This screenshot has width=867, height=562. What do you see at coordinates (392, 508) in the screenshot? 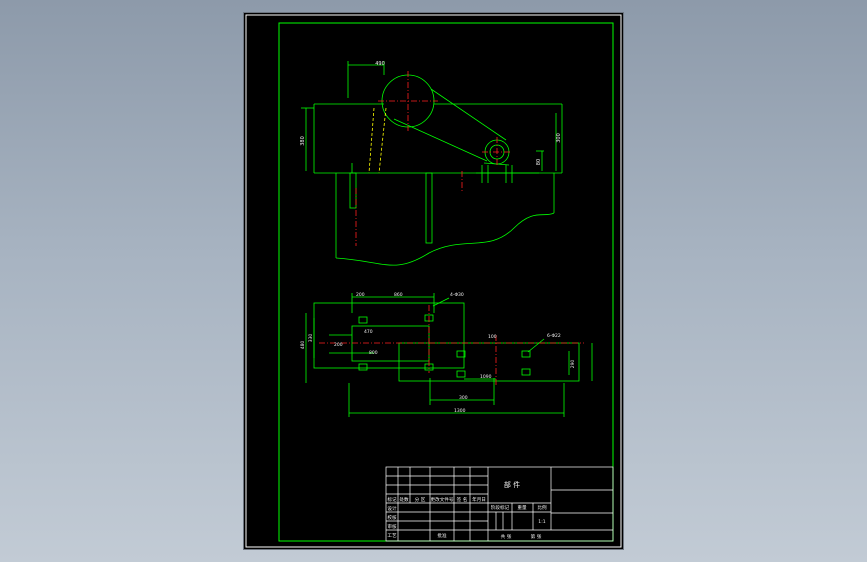
I see `svg-text: 设计` at bounding box center [392, 508].